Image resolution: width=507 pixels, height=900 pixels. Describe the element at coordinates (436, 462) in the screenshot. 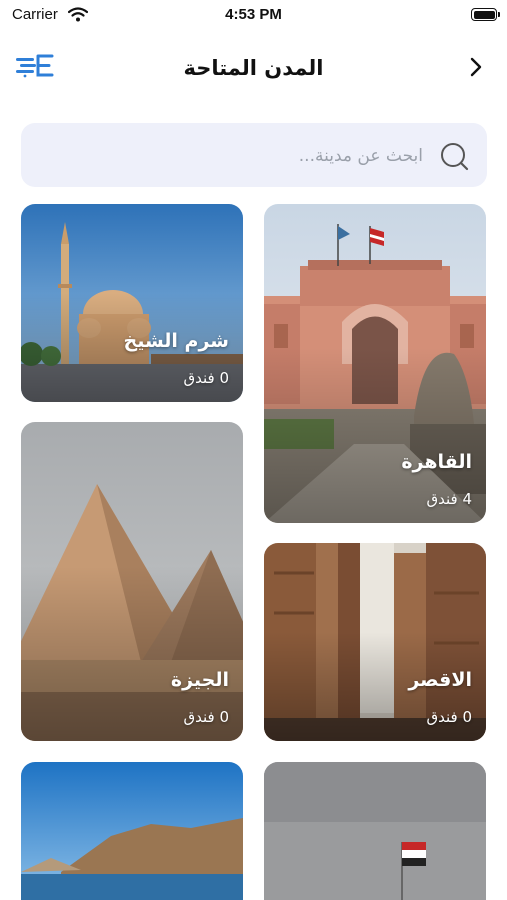

I see `city-name: القاهرة` at that location.